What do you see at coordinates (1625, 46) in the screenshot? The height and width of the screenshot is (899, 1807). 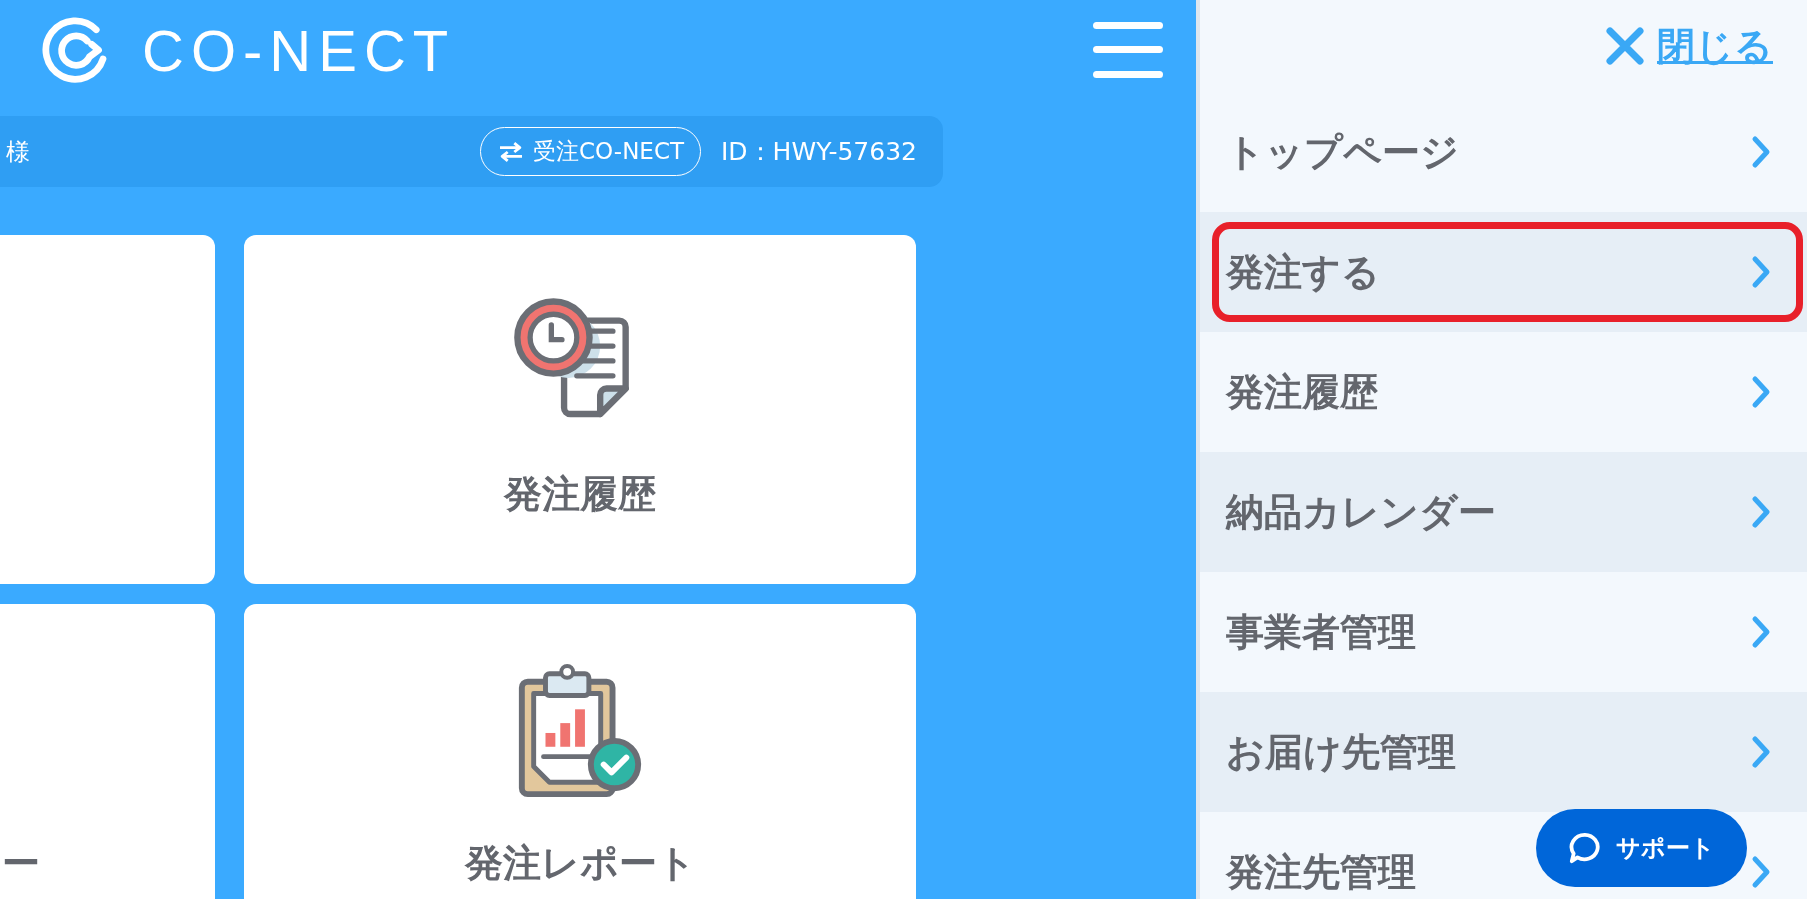 I see `close-icon` at bounding box center [1625, 46].